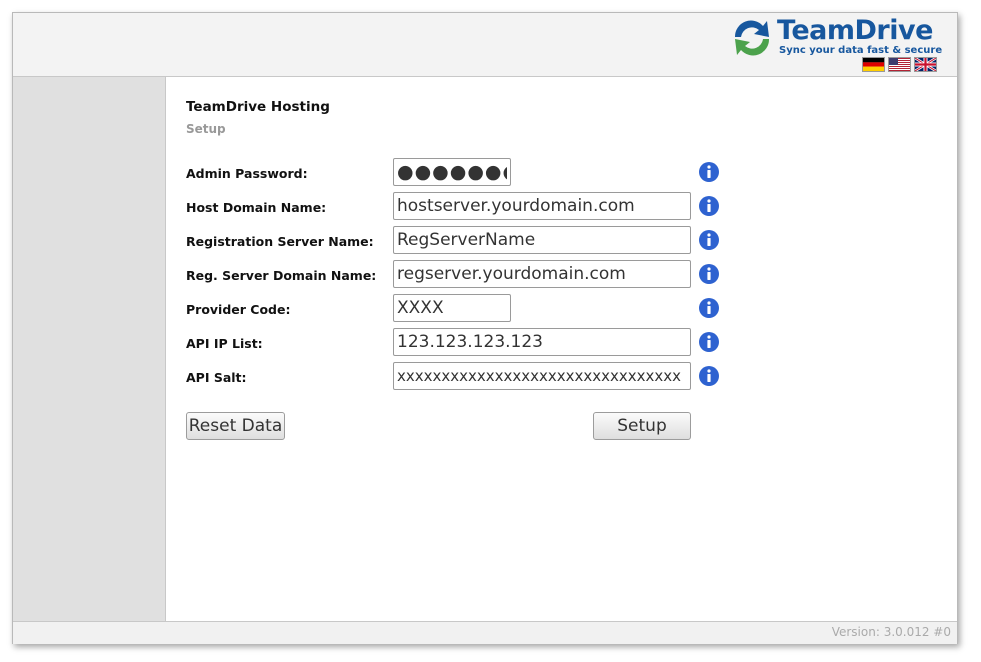 The image size is (981, 662). What do you see at coordinates (216, 377) in the screenshot?
I see `api-salt-label: API Salt:` at bounding box center [216, 377].